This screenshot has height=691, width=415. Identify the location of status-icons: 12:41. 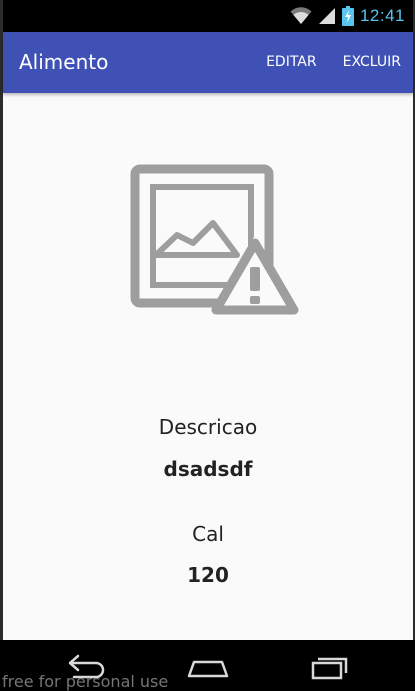
(347, 16).